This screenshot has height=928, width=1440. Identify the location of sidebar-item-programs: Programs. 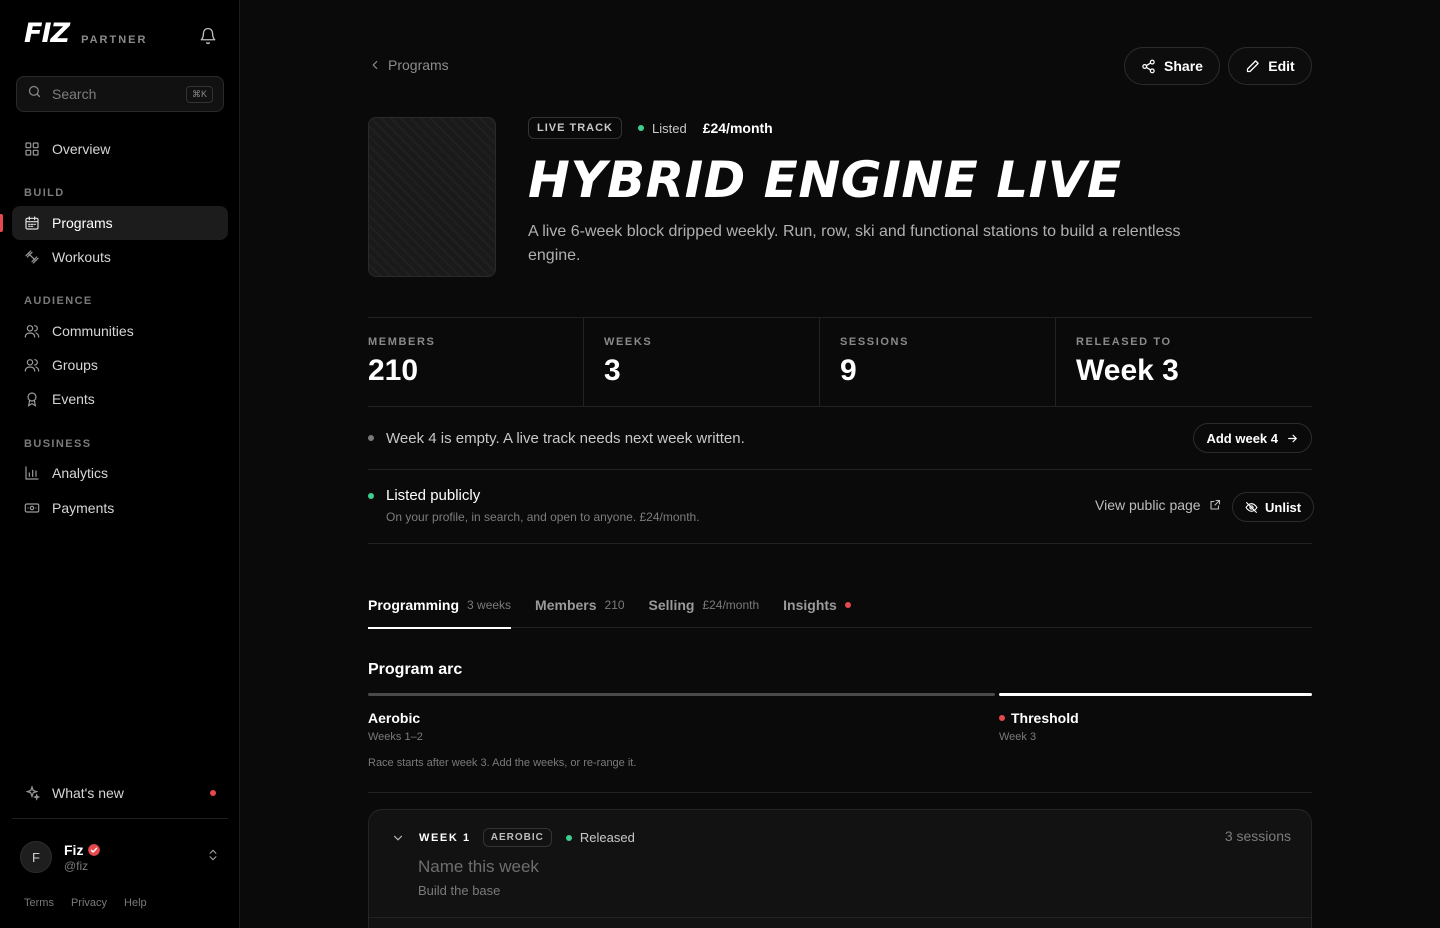
(120, 223).